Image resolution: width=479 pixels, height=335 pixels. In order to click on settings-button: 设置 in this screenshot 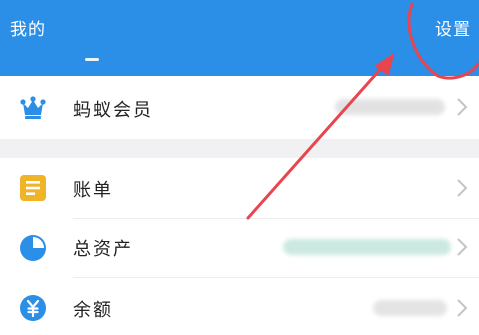, I will do `click(453, 27)`.